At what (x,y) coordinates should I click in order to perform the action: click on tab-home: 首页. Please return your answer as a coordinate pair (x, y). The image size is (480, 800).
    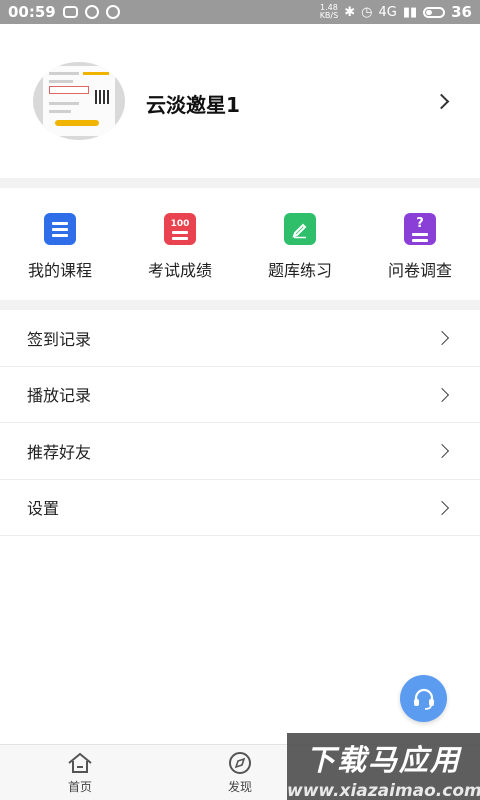
    Looking at the image, I should click on (80, 773).